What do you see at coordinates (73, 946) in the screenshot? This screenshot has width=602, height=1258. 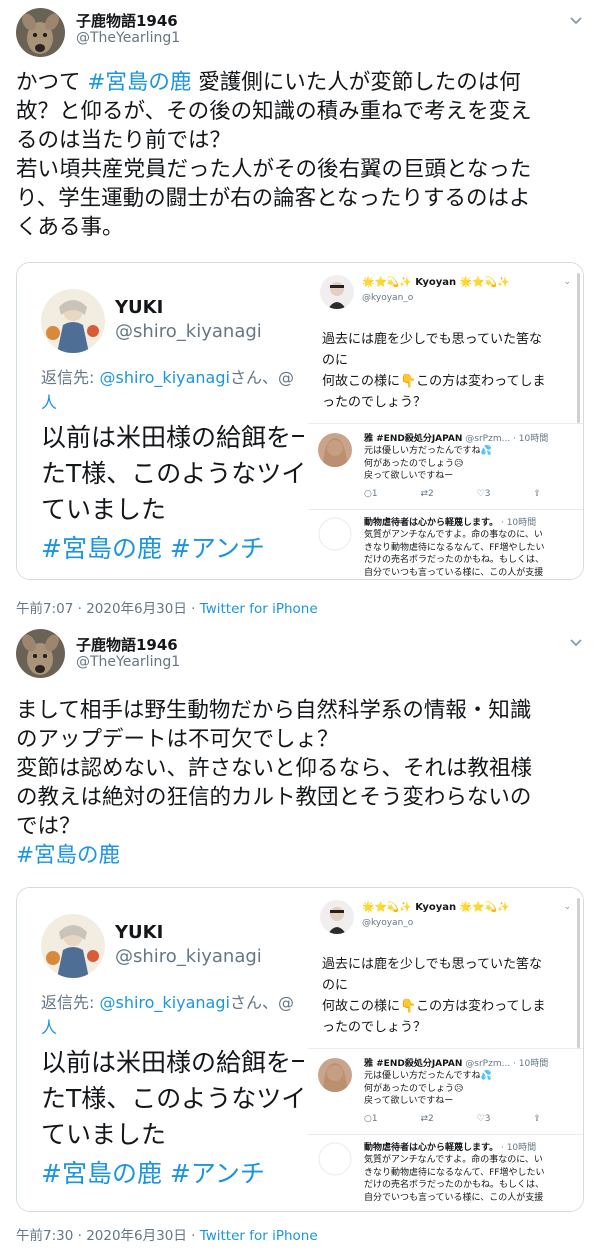 I see `yuki-avatar` at bounding box center [73, 946].